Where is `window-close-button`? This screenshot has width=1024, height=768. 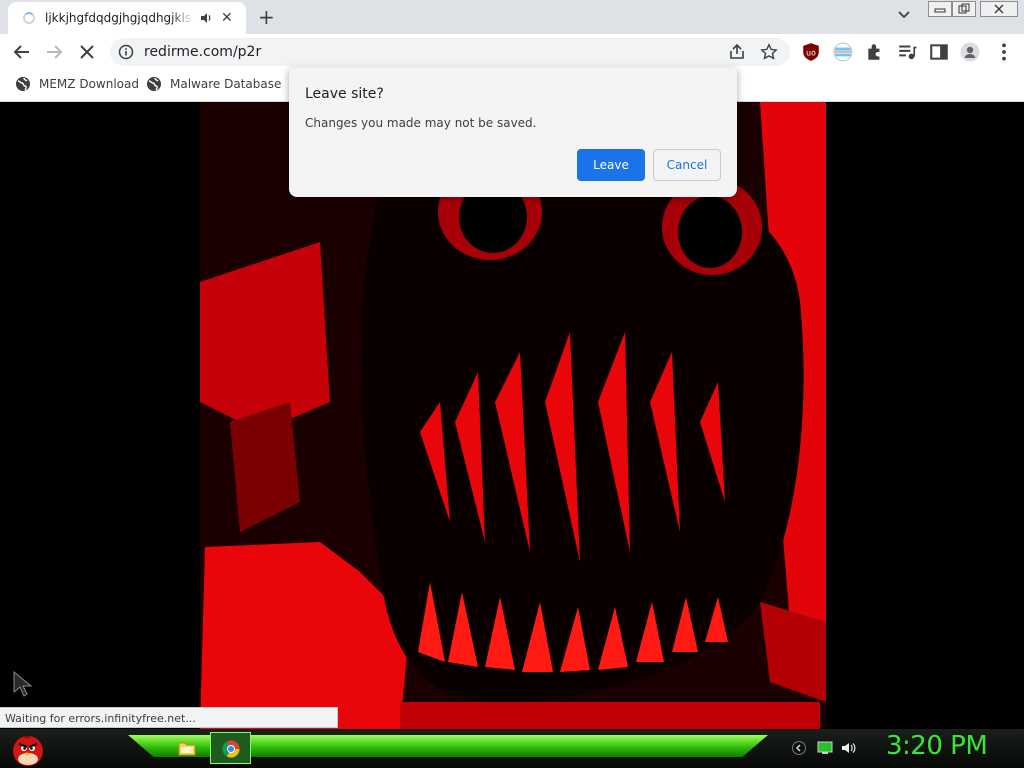
window-close-button is located at coordinates (999, 9).